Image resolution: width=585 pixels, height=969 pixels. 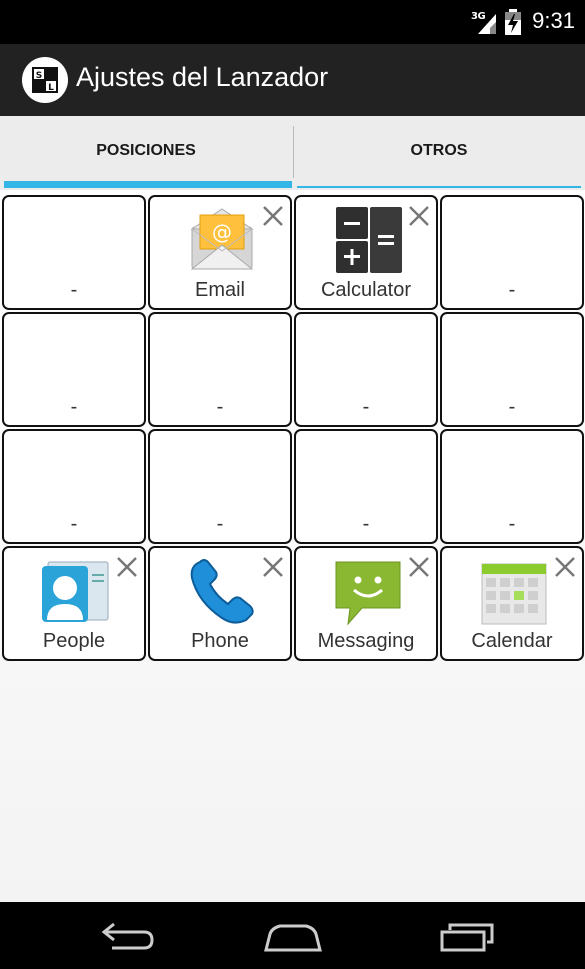 I want to click on status-bar: 3G 9:31, so click(x=292, y=22).